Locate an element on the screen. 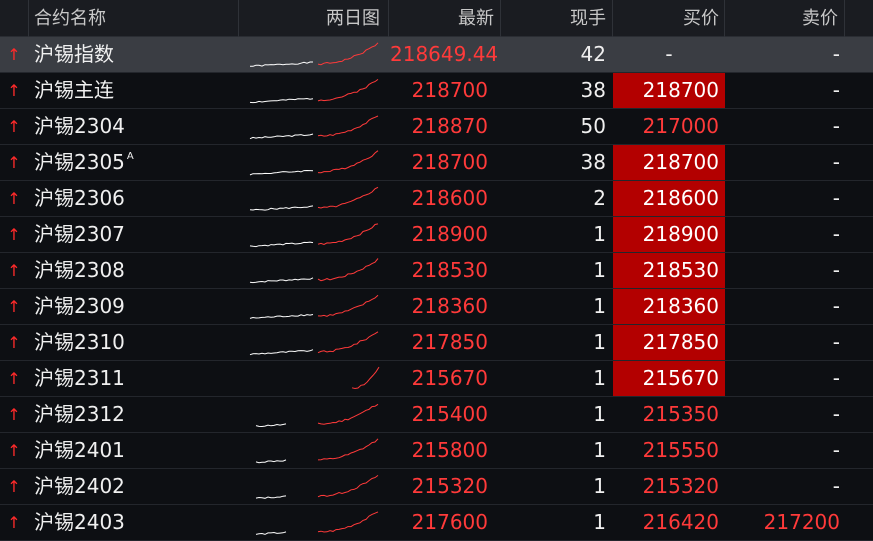 This screenshot has width=873, height=541. bid-price: 215320 is located at coordinates (669, 486).